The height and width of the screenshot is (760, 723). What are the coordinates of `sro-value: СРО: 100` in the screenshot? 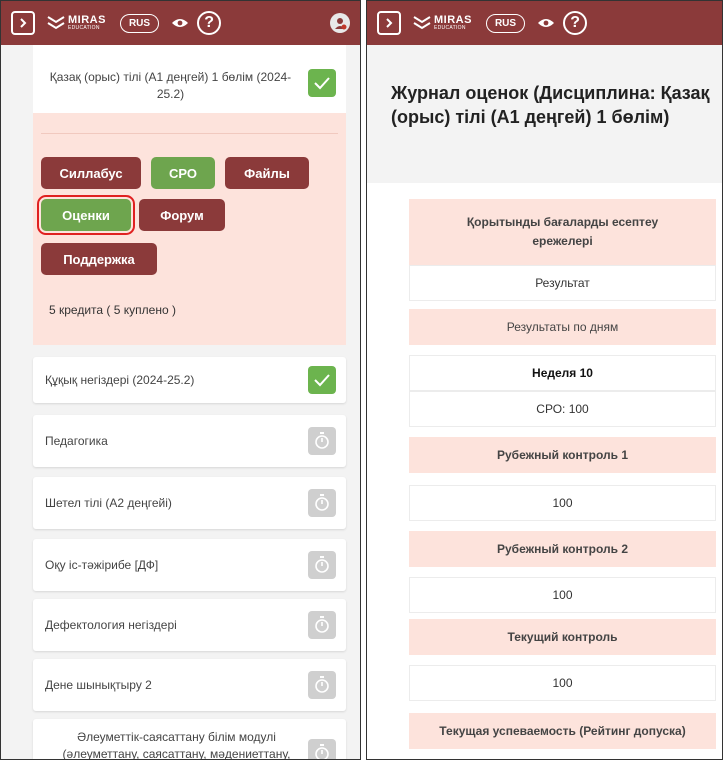 It's located at (562, 409).